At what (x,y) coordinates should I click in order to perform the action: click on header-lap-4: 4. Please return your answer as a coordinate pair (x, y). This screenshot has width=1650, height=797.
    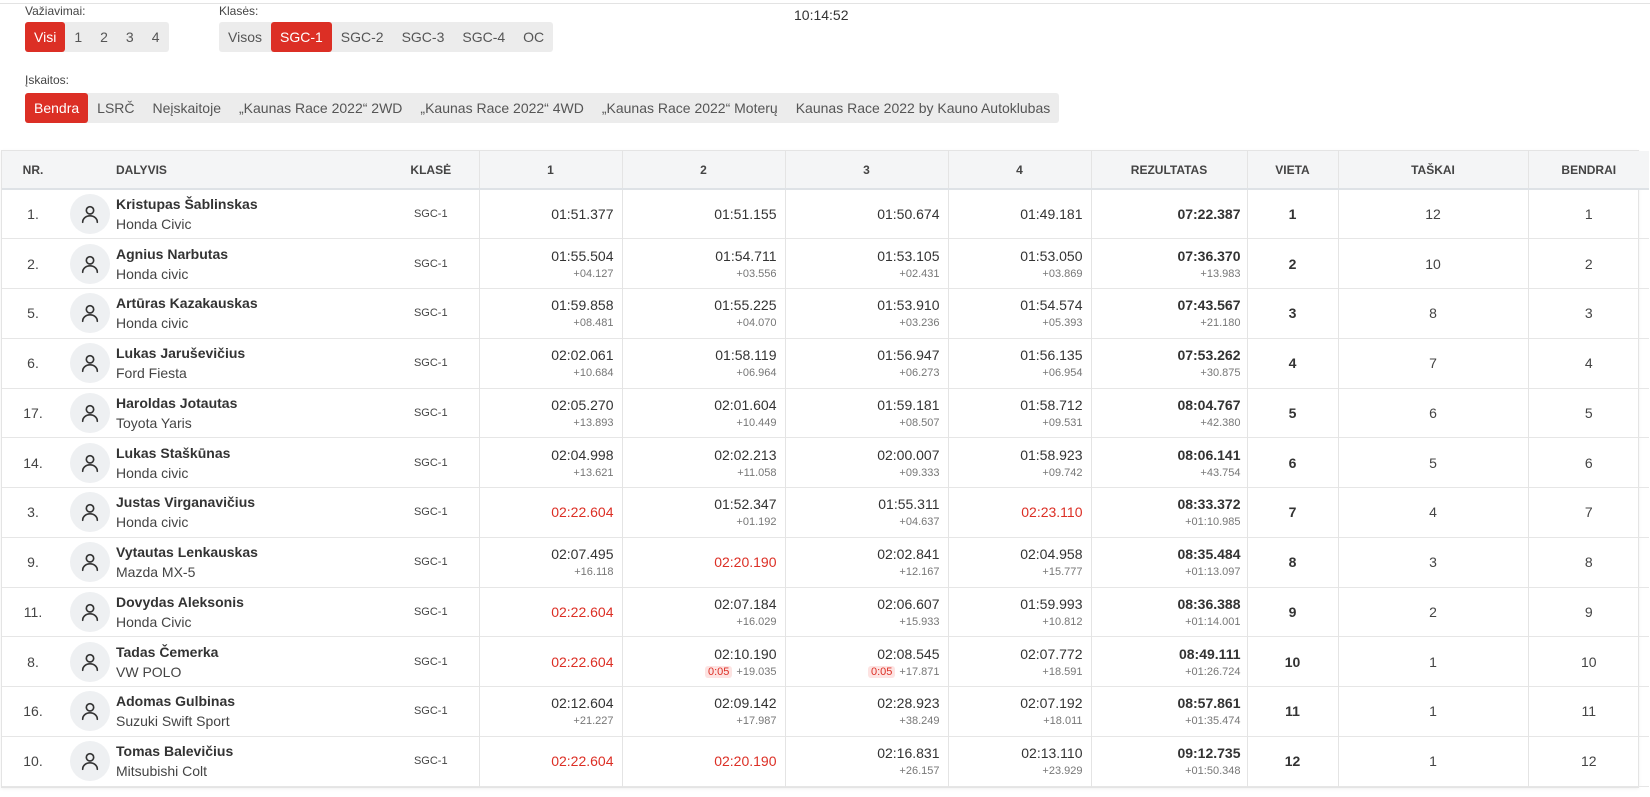
    Looking at the image, I should click on (1019, 170).